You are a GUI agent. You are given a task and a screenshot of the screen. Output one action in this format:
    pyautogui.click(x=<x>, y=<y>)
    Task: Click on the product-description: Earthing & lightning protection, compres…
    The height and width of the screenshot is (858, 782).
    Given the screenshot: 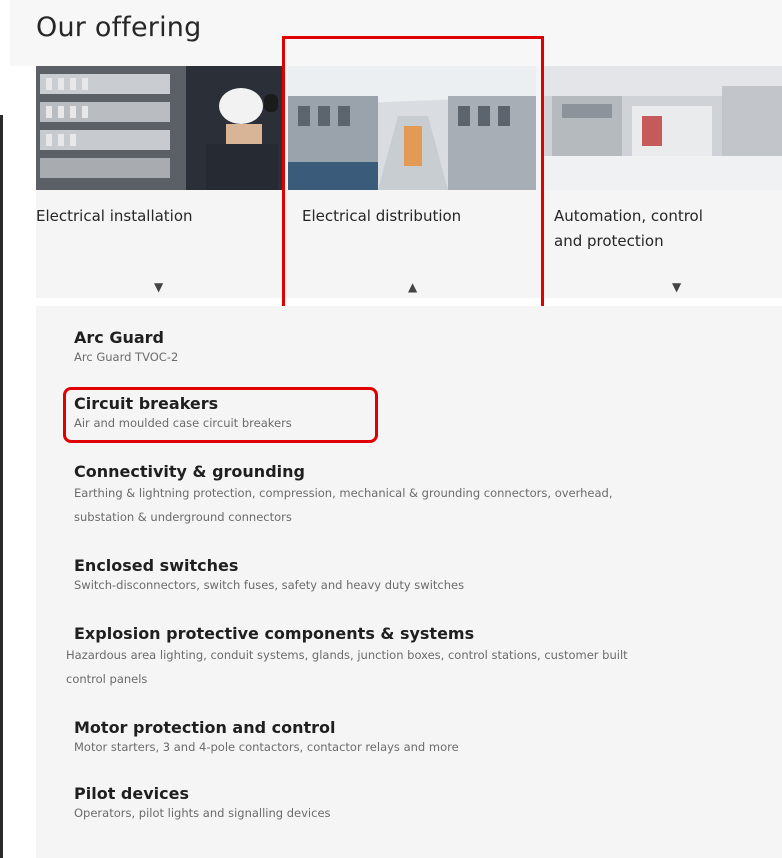 What is the action you would take?
    pyautogui.click(x=343, y=505)
    